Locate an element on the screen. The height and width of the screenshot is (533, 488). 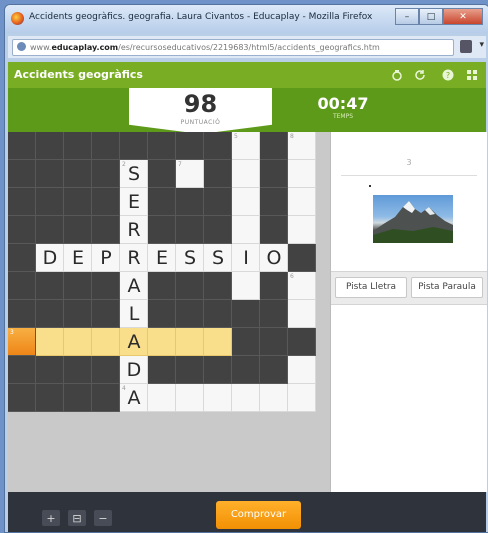
cell-letter: O is located at coordinates (274, 258).